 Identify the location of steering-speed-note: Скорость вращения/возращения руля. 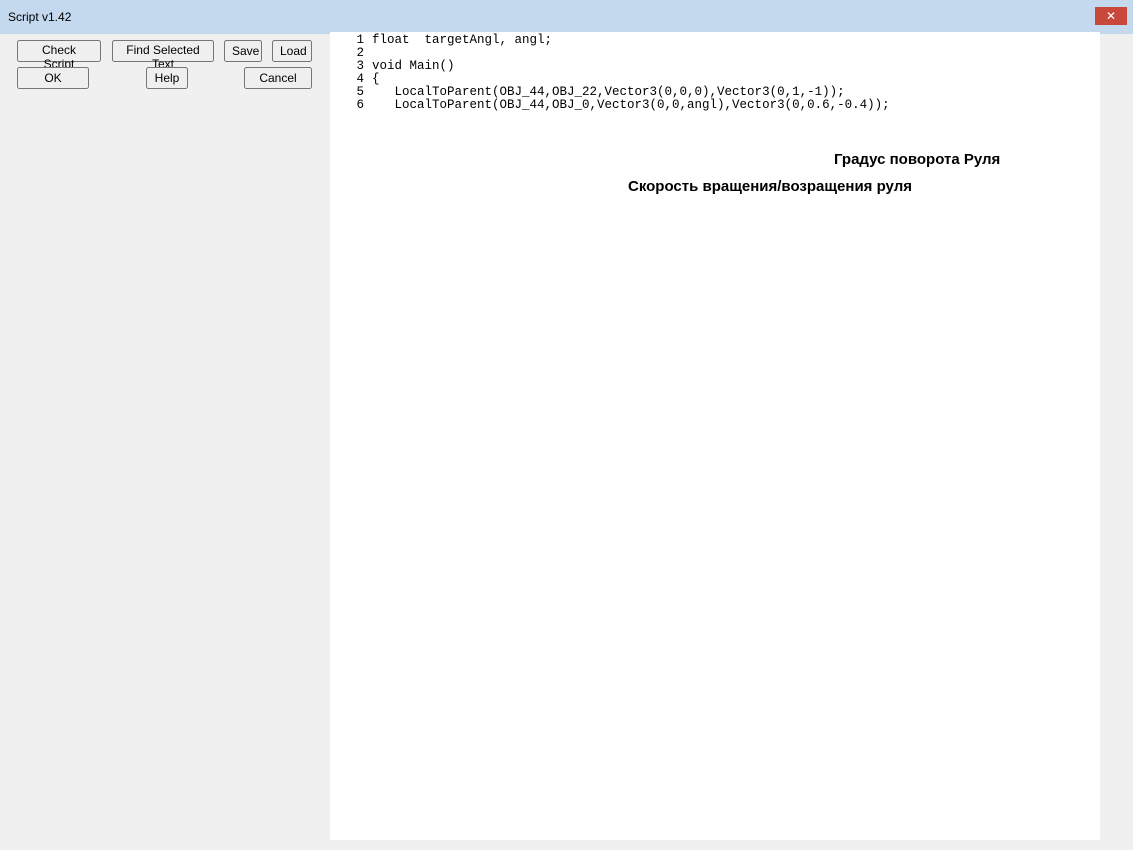
(770, 186).